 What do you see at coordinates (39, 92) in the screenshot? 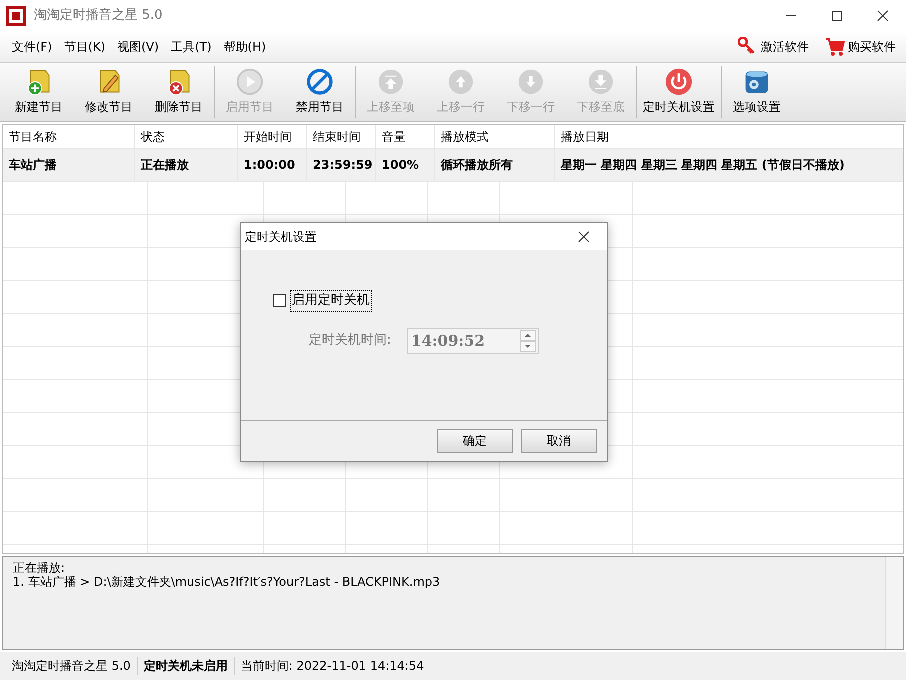
I see `toolbar-button: 新建节目` at bounding box center [39, 92].